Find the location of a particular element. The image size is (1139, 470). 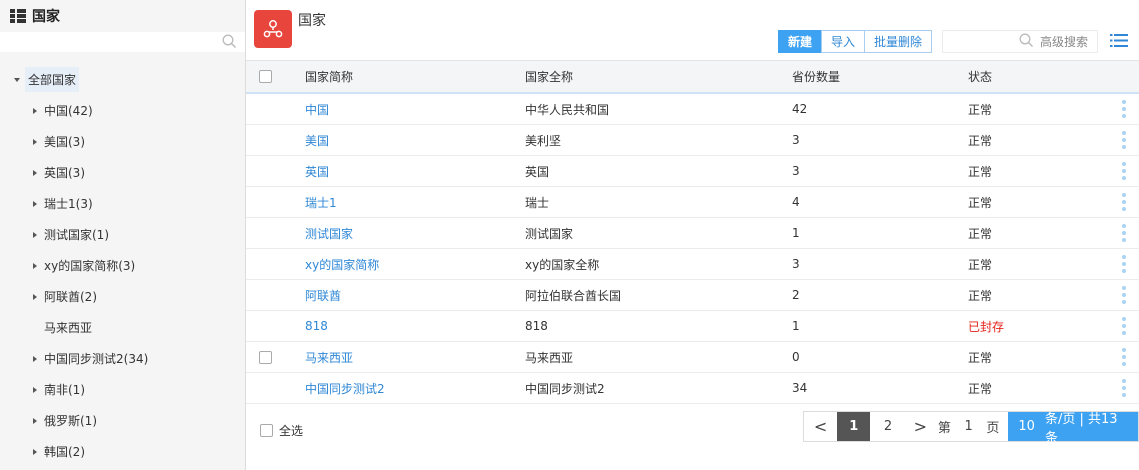

page-size-selector: 10 条/页 | 共13条 is located at coordinates (1073, 429).